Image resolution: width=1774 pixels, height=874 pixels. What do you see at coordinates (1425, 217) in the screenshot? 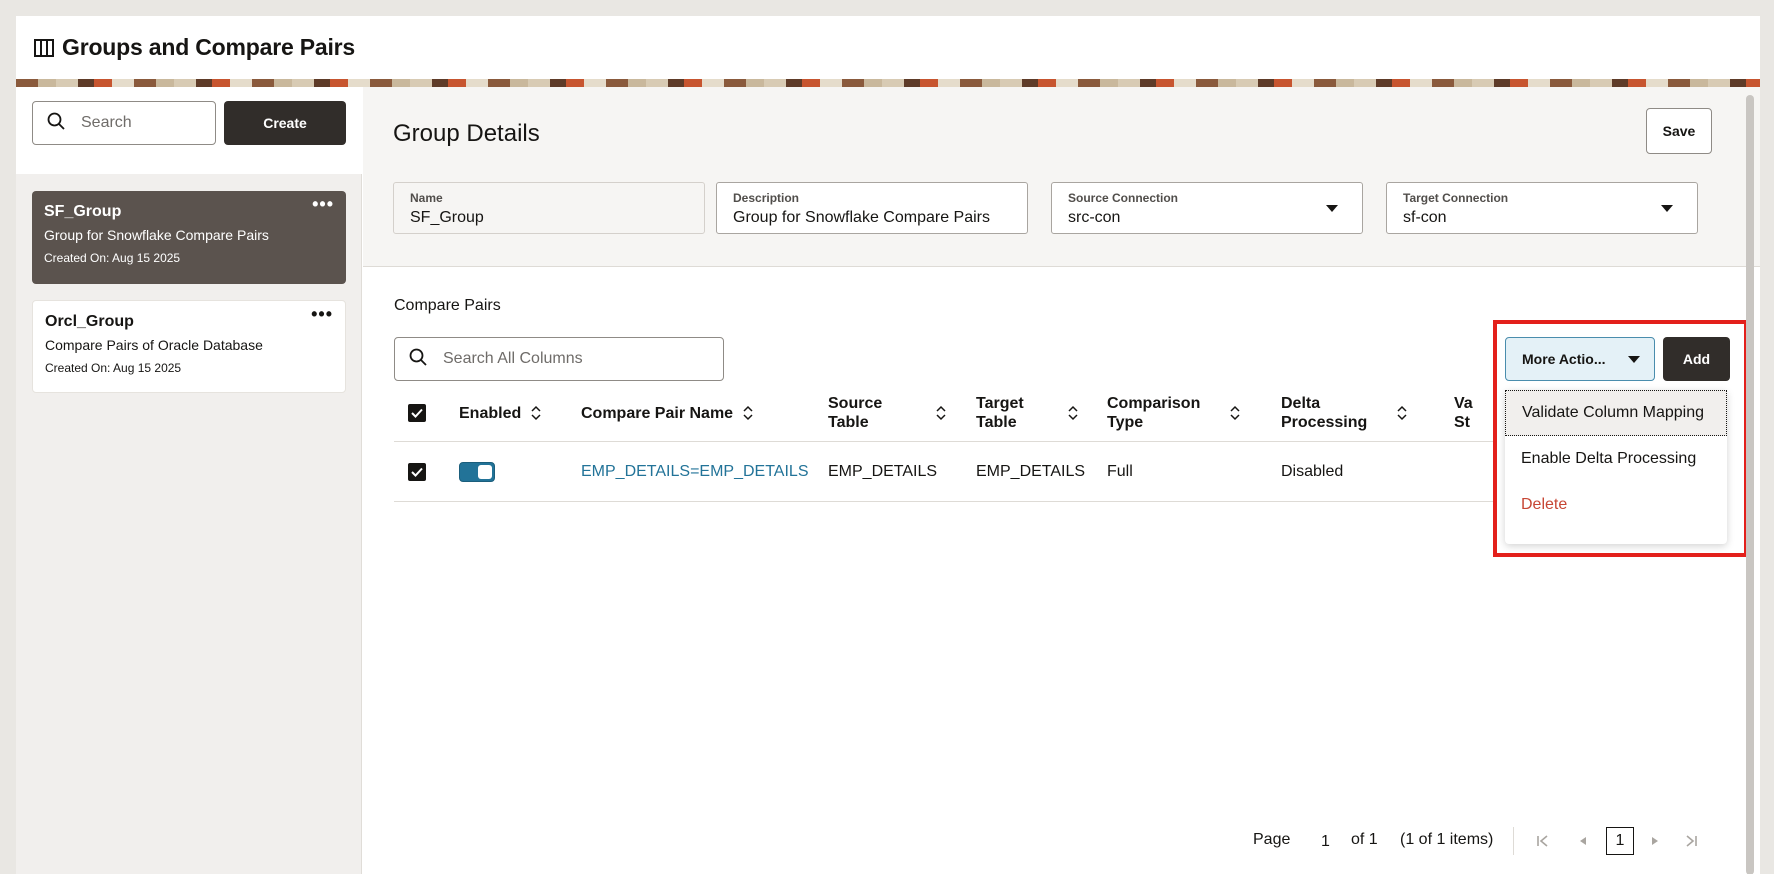
I see `target-connection-value: sf-con` at bounding box center [1425, 217].